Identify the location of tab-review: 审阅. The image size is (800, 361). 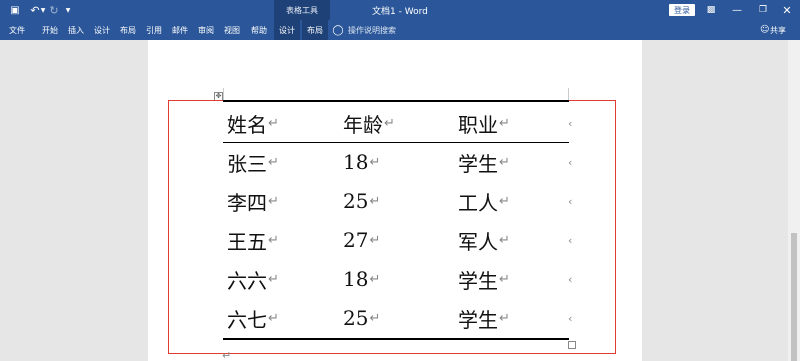
(206, 30).